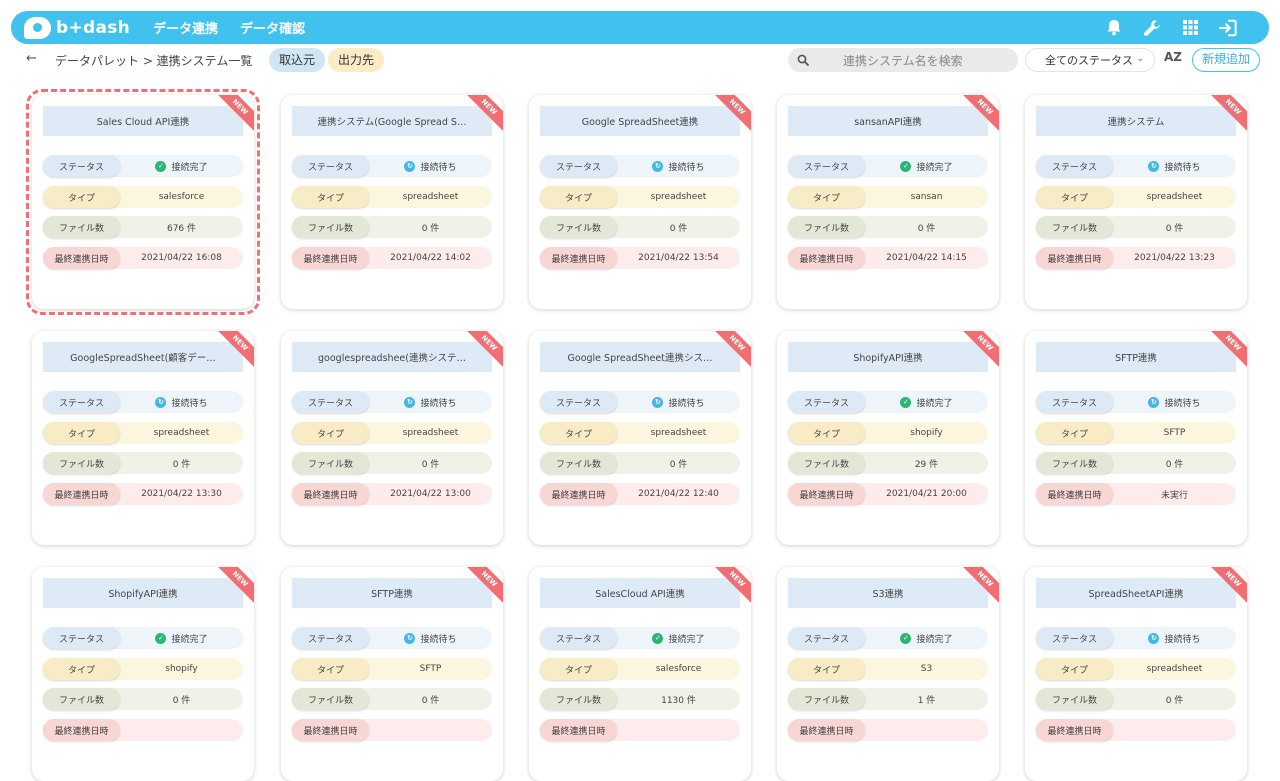 The image size is (1280, 781). What do you see at coordinates (143, 593) in the screenshot?
I see `card-title: ShopifyAPI連携` at bounding box center [143, 593].